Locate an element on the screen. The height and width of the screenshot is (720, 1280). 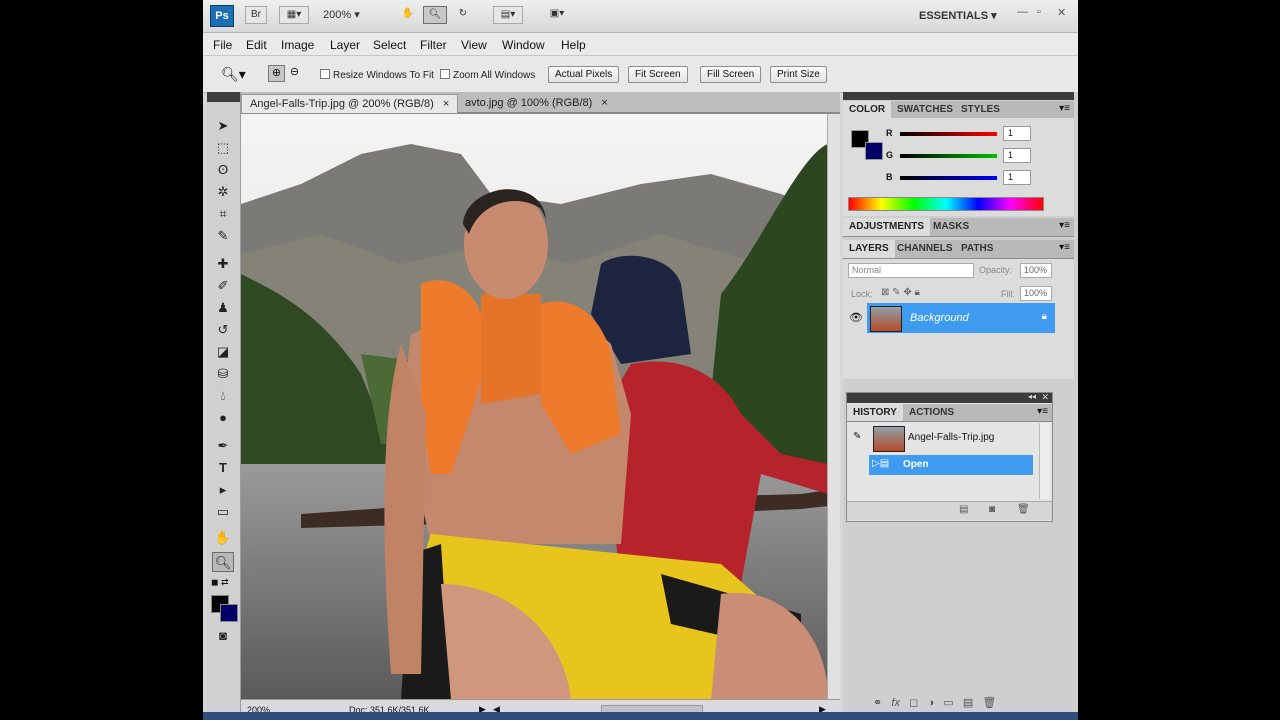
vertical-scrollbar is located at coordinates (833, 406).